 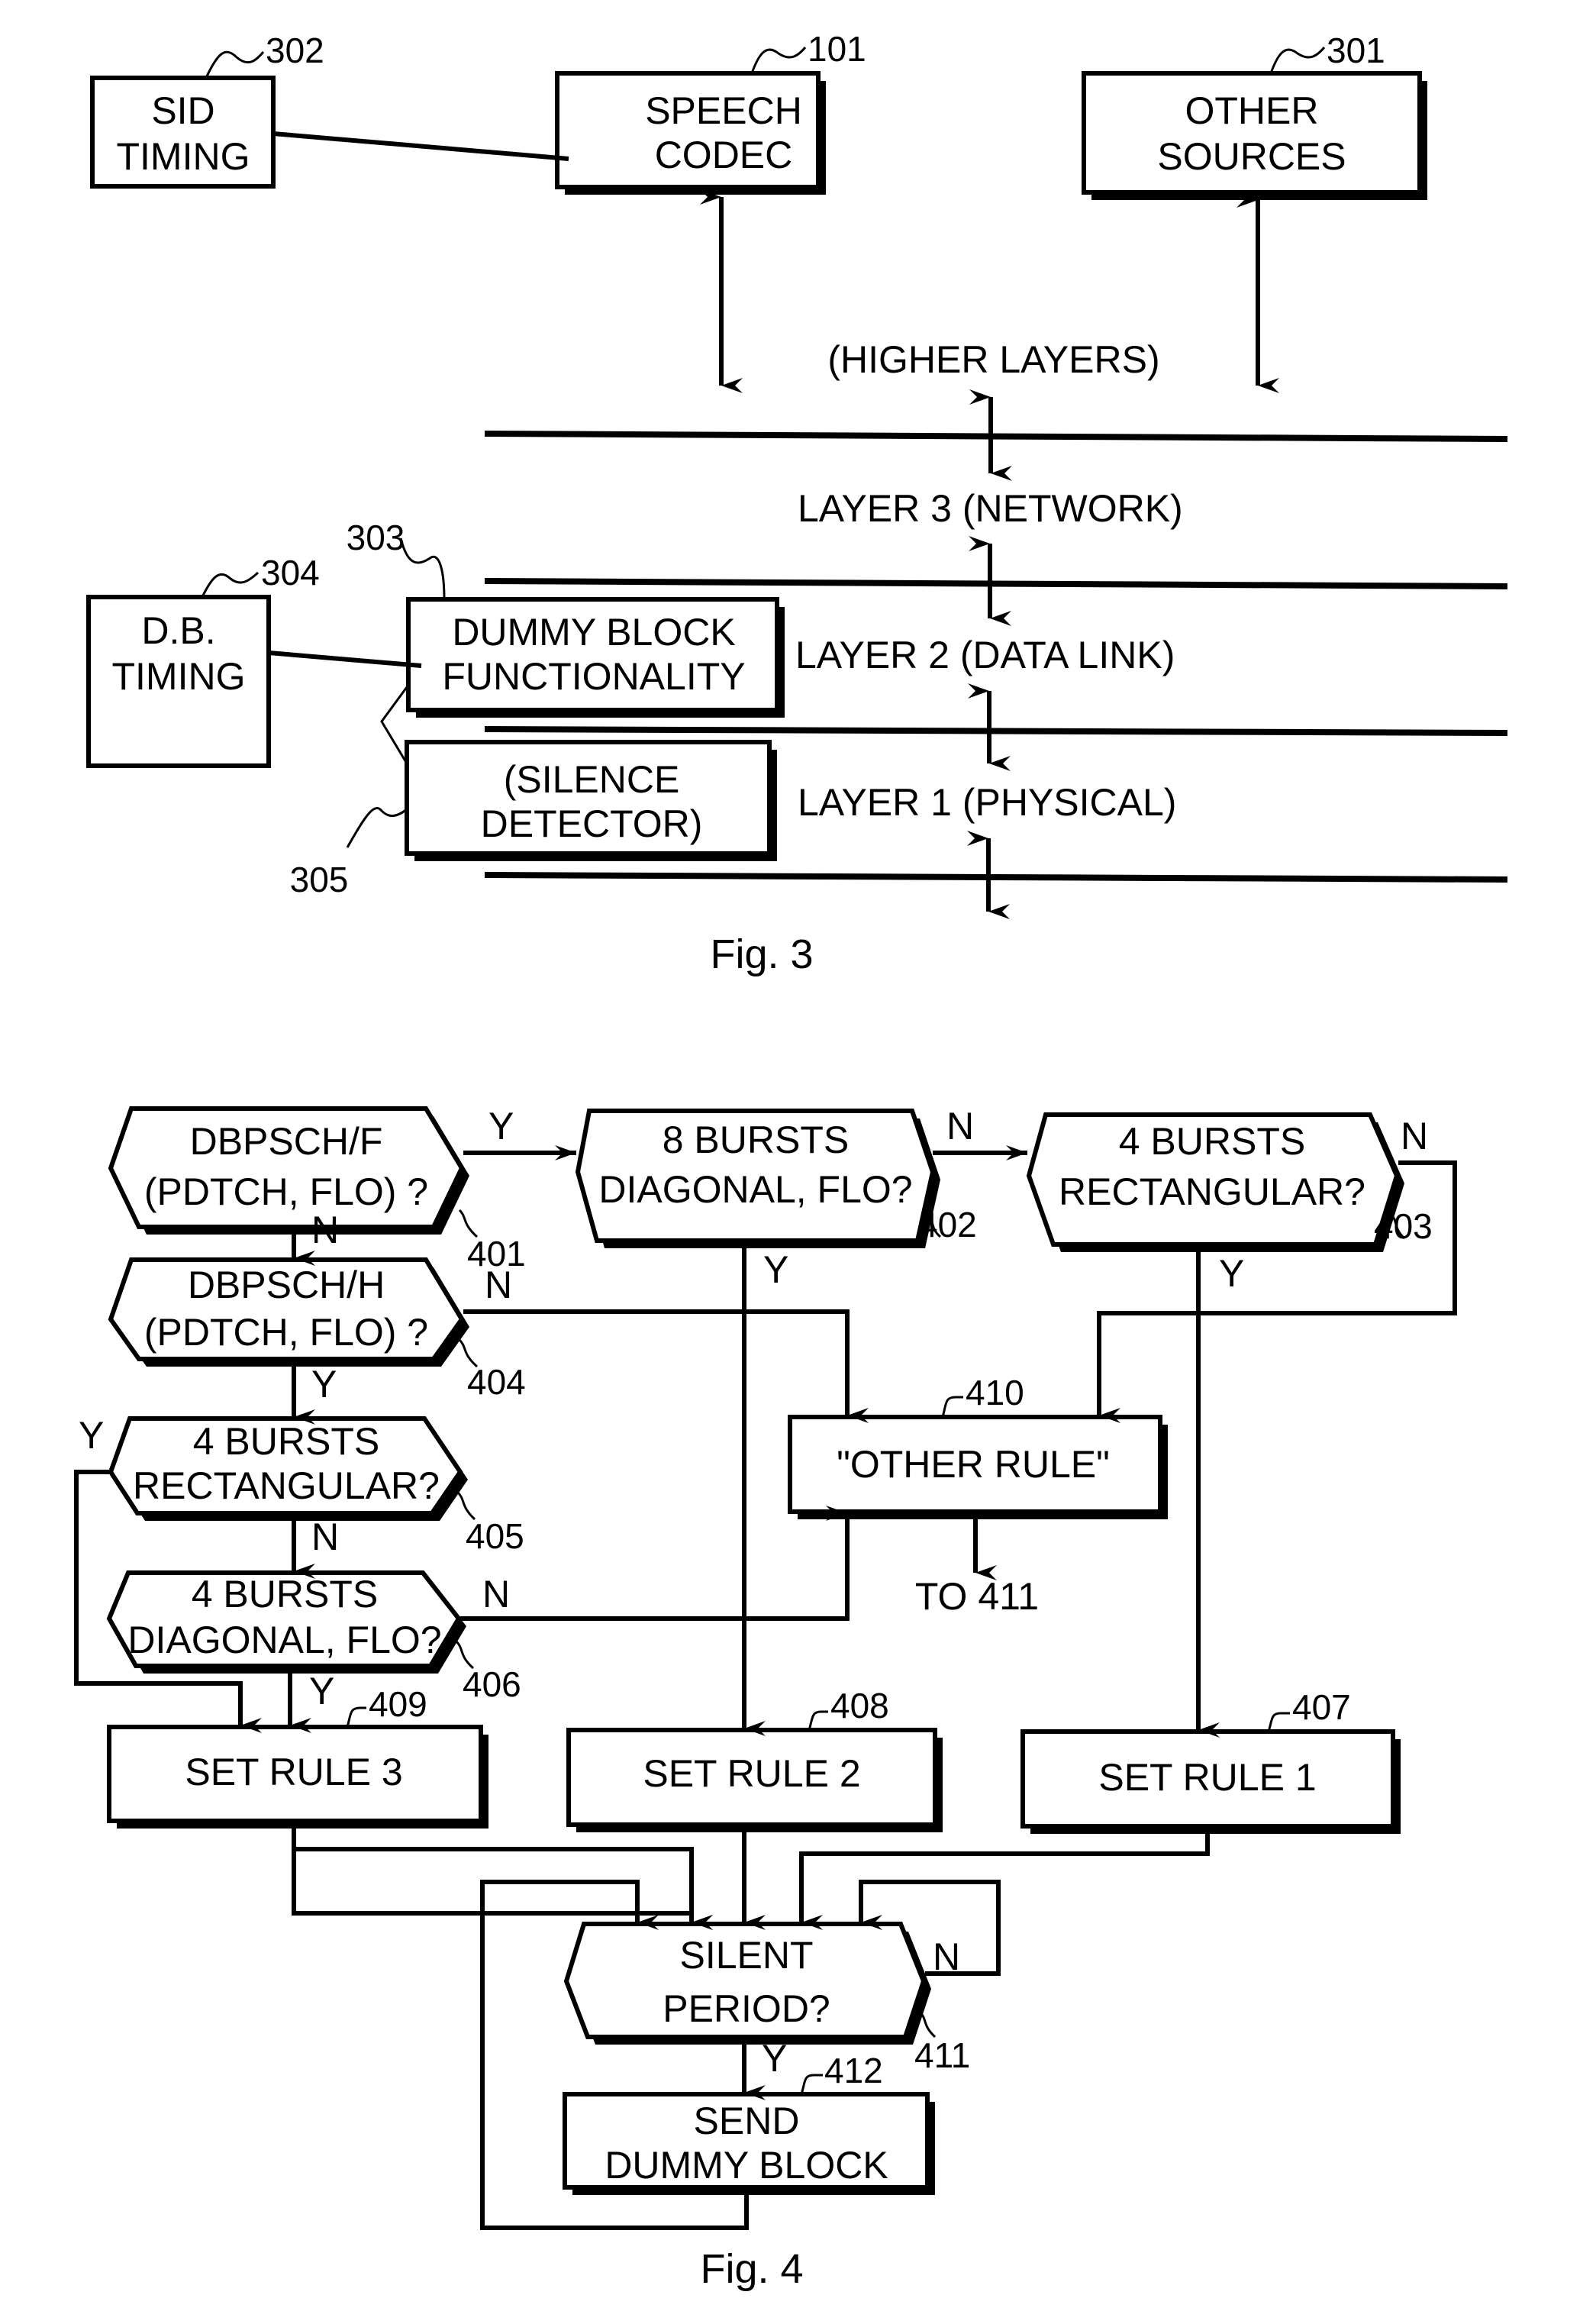 I want to click on ref-412: 412, so click(x=854, y=2070).